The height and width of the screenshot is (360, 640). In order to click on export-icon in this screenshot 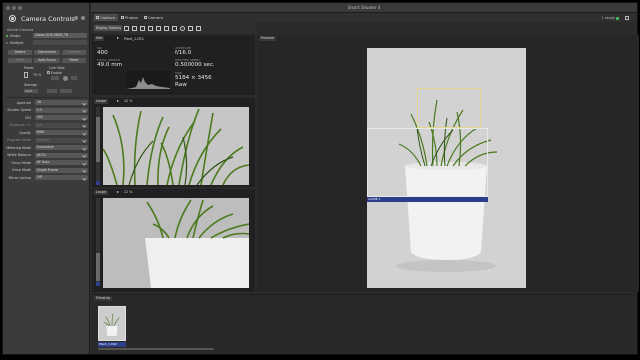, I will do `click(198, 28)`.